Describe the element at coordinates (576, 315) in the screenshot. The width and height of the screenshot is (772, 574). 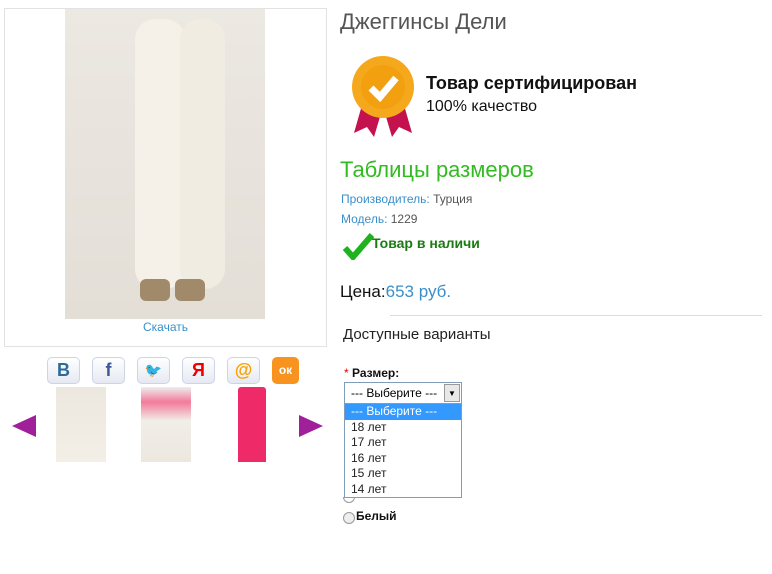
I see `divider` at that location.